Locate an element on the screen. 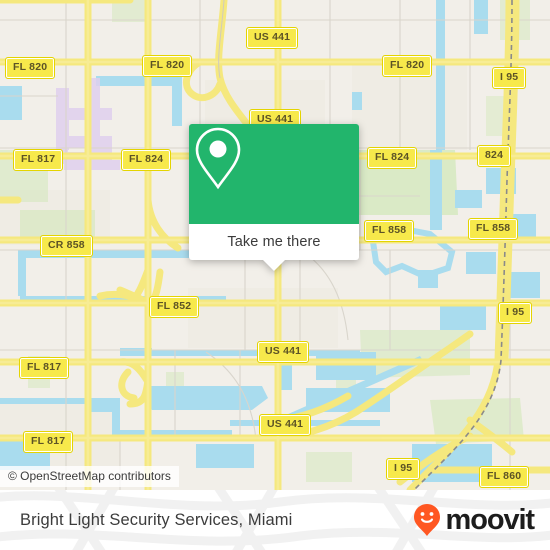  place-title: Bright Light Security Services, Miami is located at coordinates (156, 519).